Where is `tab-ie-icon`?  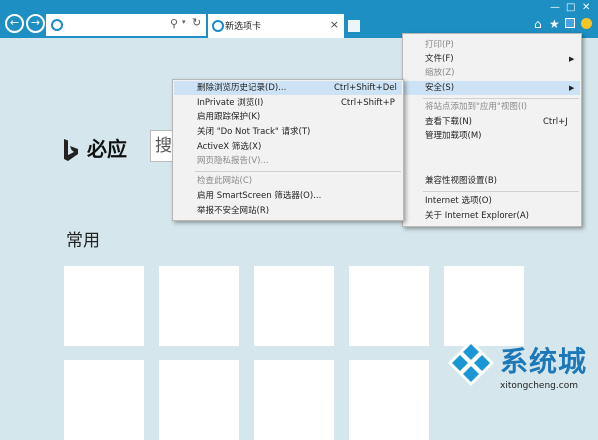 tab-ie-icon is located at coordinates (218, 26).